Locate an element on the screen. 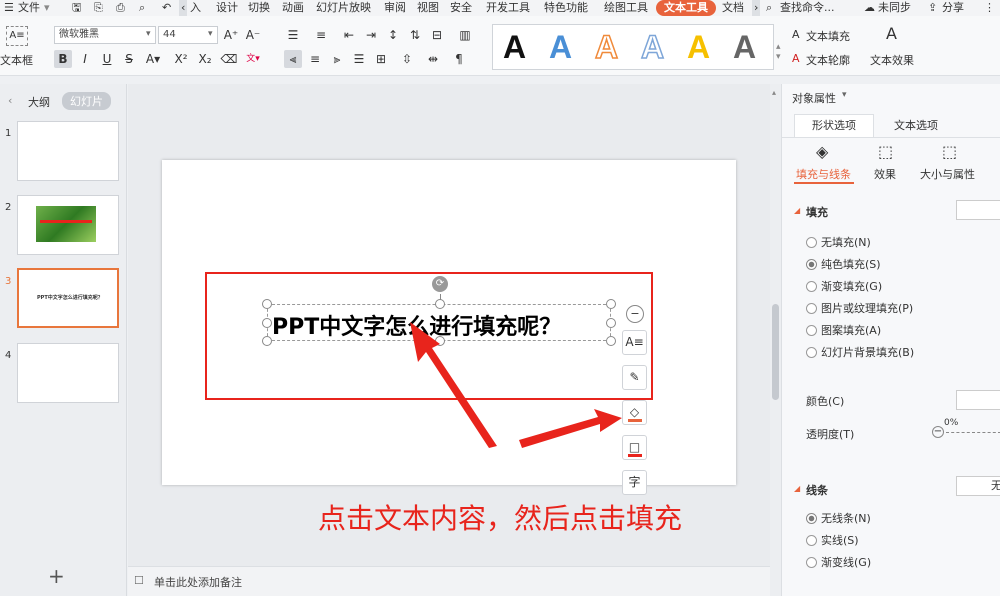 The image size is (1000, 596). strikethrough-button: S is located at coordinates (129, 59).